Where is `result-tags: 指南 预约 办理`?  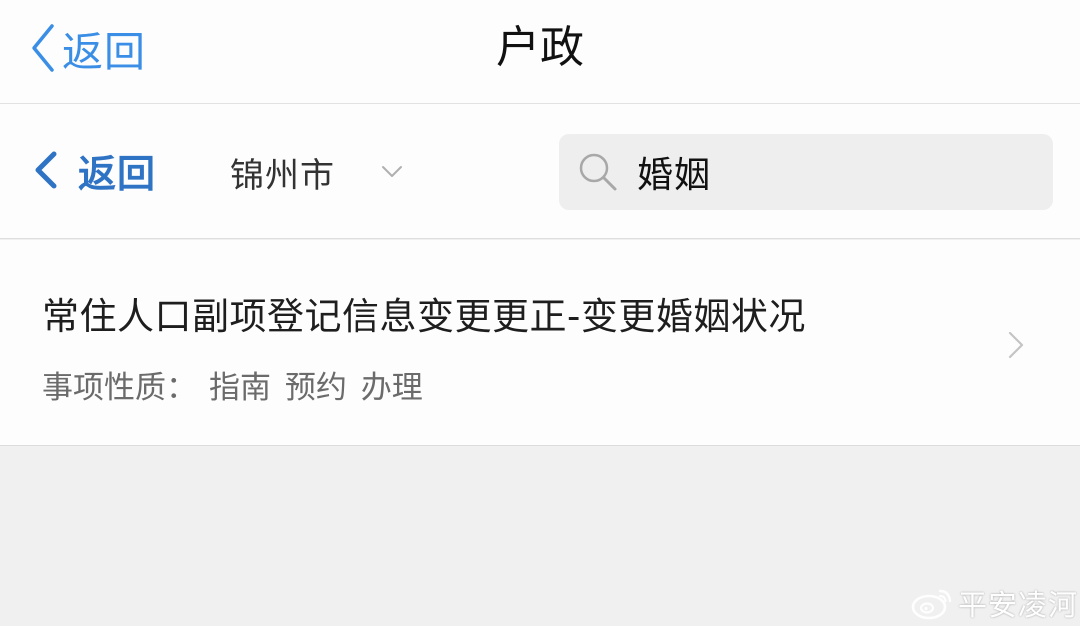 result-tags: 指南 预约 办理 is located at coordinates (316, 388).